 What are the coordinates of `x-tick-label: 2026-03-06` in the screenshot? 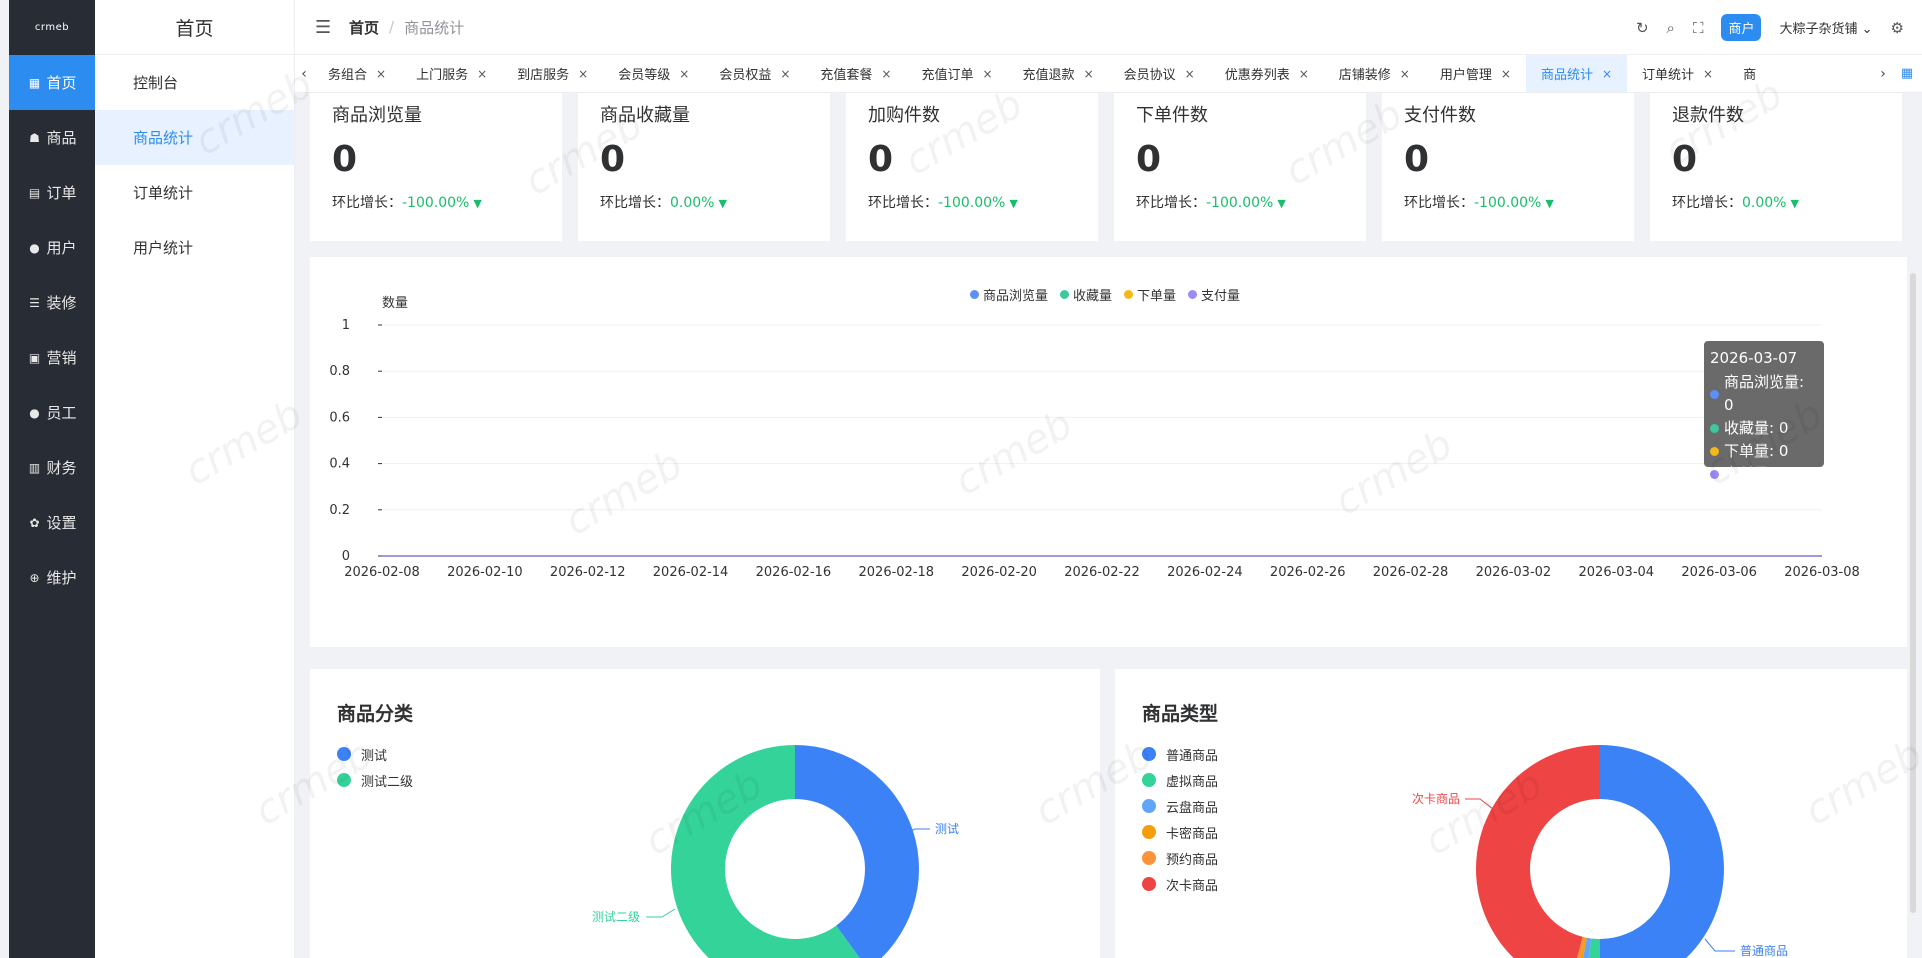 It's located at (1719, 572).